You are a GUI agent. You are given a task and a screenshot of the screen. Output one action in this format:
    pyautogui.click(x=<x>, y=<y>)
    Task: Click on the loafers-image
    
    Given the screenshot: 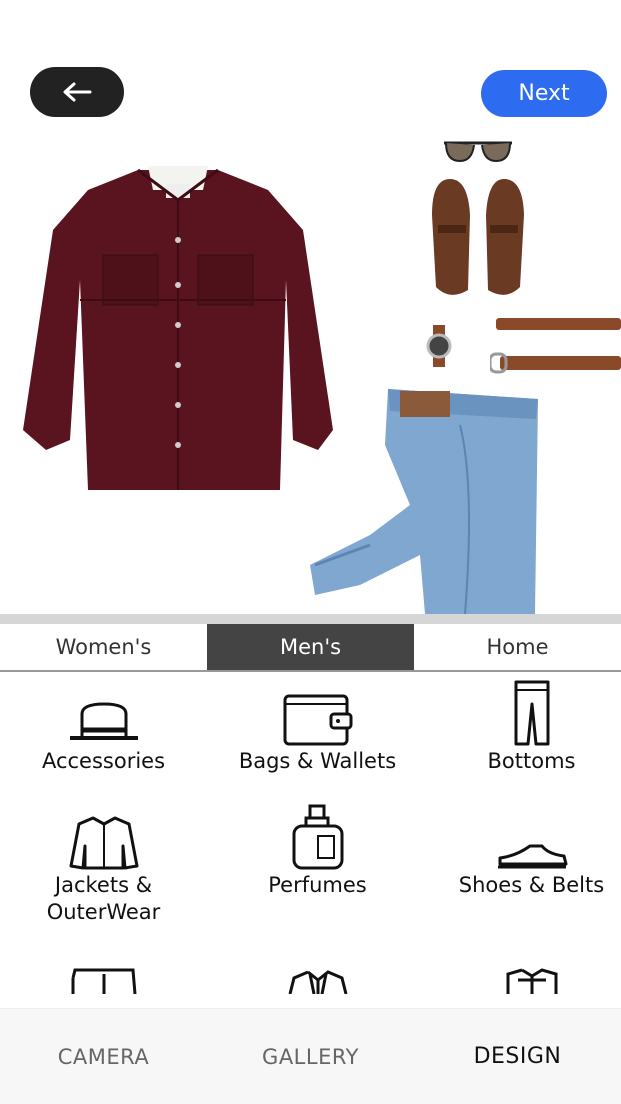 What is the action you would take?
    pyautogui.click(x=478, y=237)
    